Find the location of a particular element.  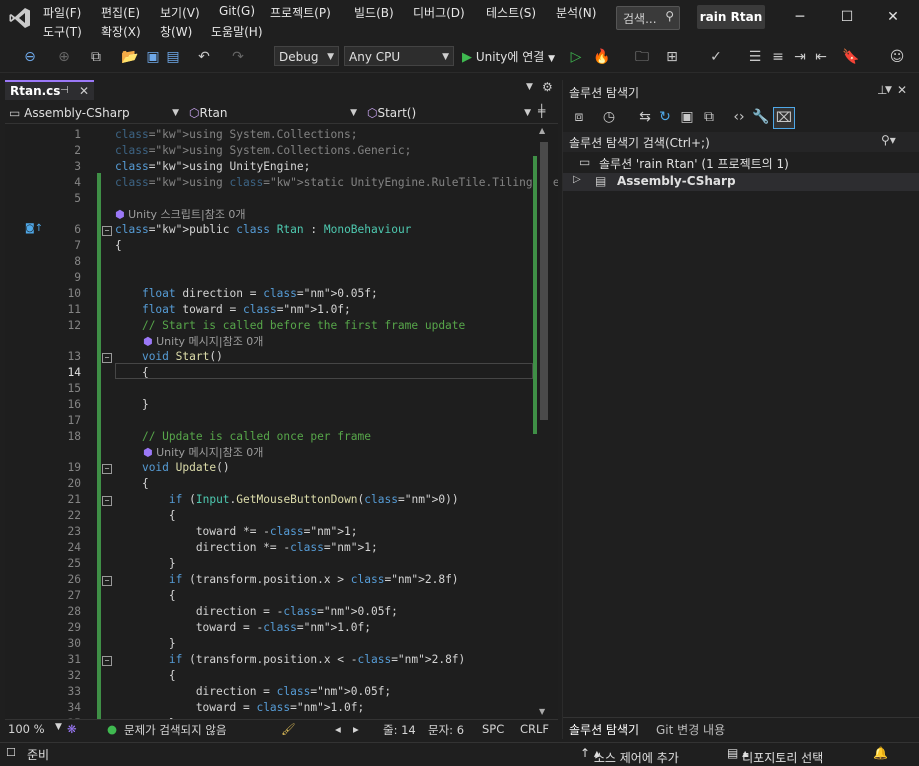

codelens-hint: ⬢ Unity 스크립트|참조 0개 is located at coordinates (180, 213).